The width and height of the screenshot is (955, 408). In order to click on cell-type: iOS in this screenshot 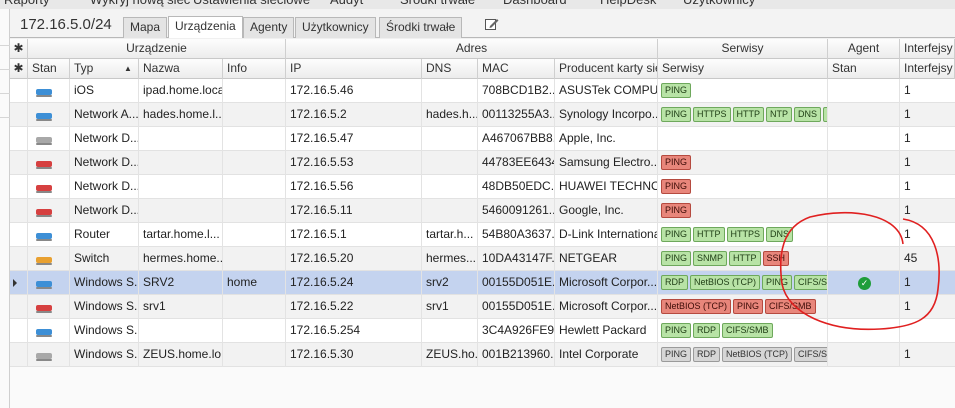, I will do `click(104, 91)`.